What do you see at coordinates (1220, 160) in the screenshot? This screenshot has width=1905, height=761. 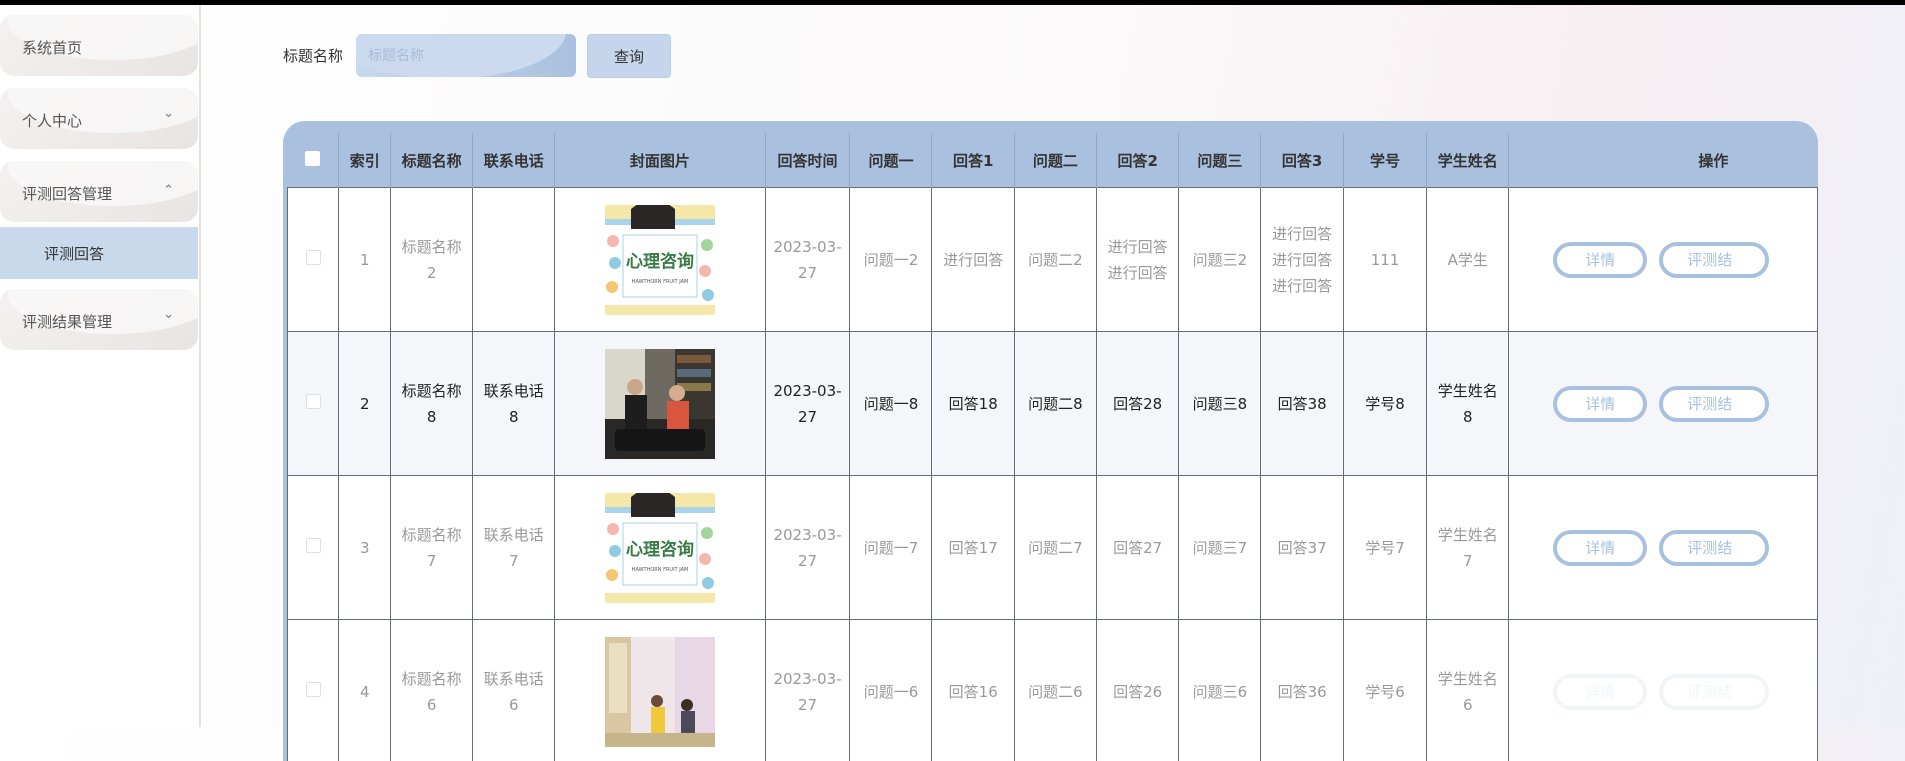 I see `column-header: 问题三` at bounding box center [1220, 160].